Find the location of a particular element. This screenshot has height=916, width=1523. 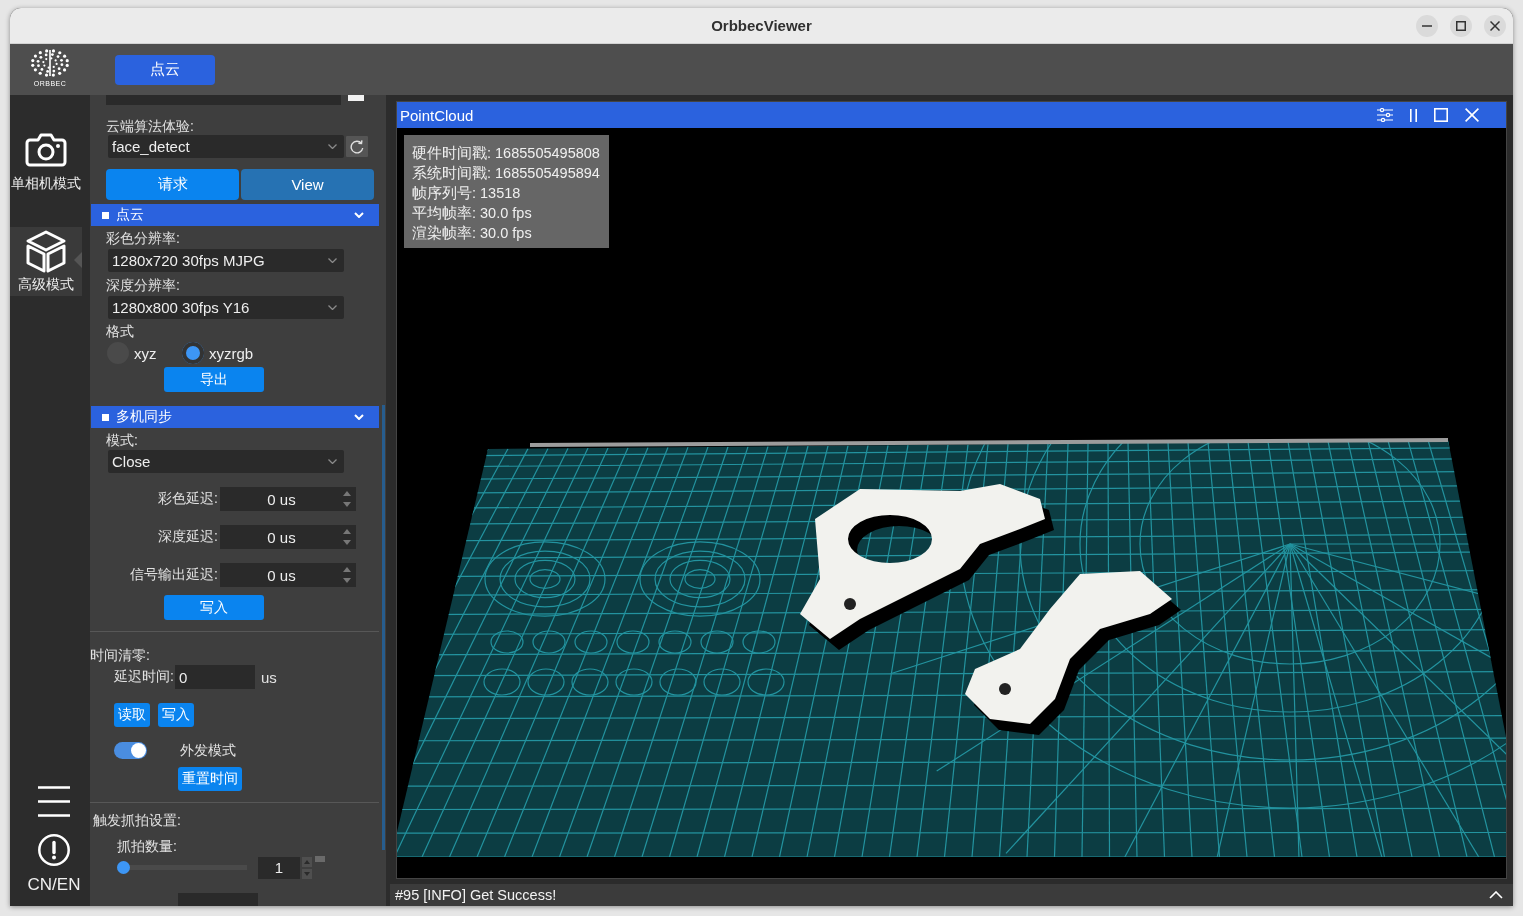

square-icon is located at coordinates (320, 859).